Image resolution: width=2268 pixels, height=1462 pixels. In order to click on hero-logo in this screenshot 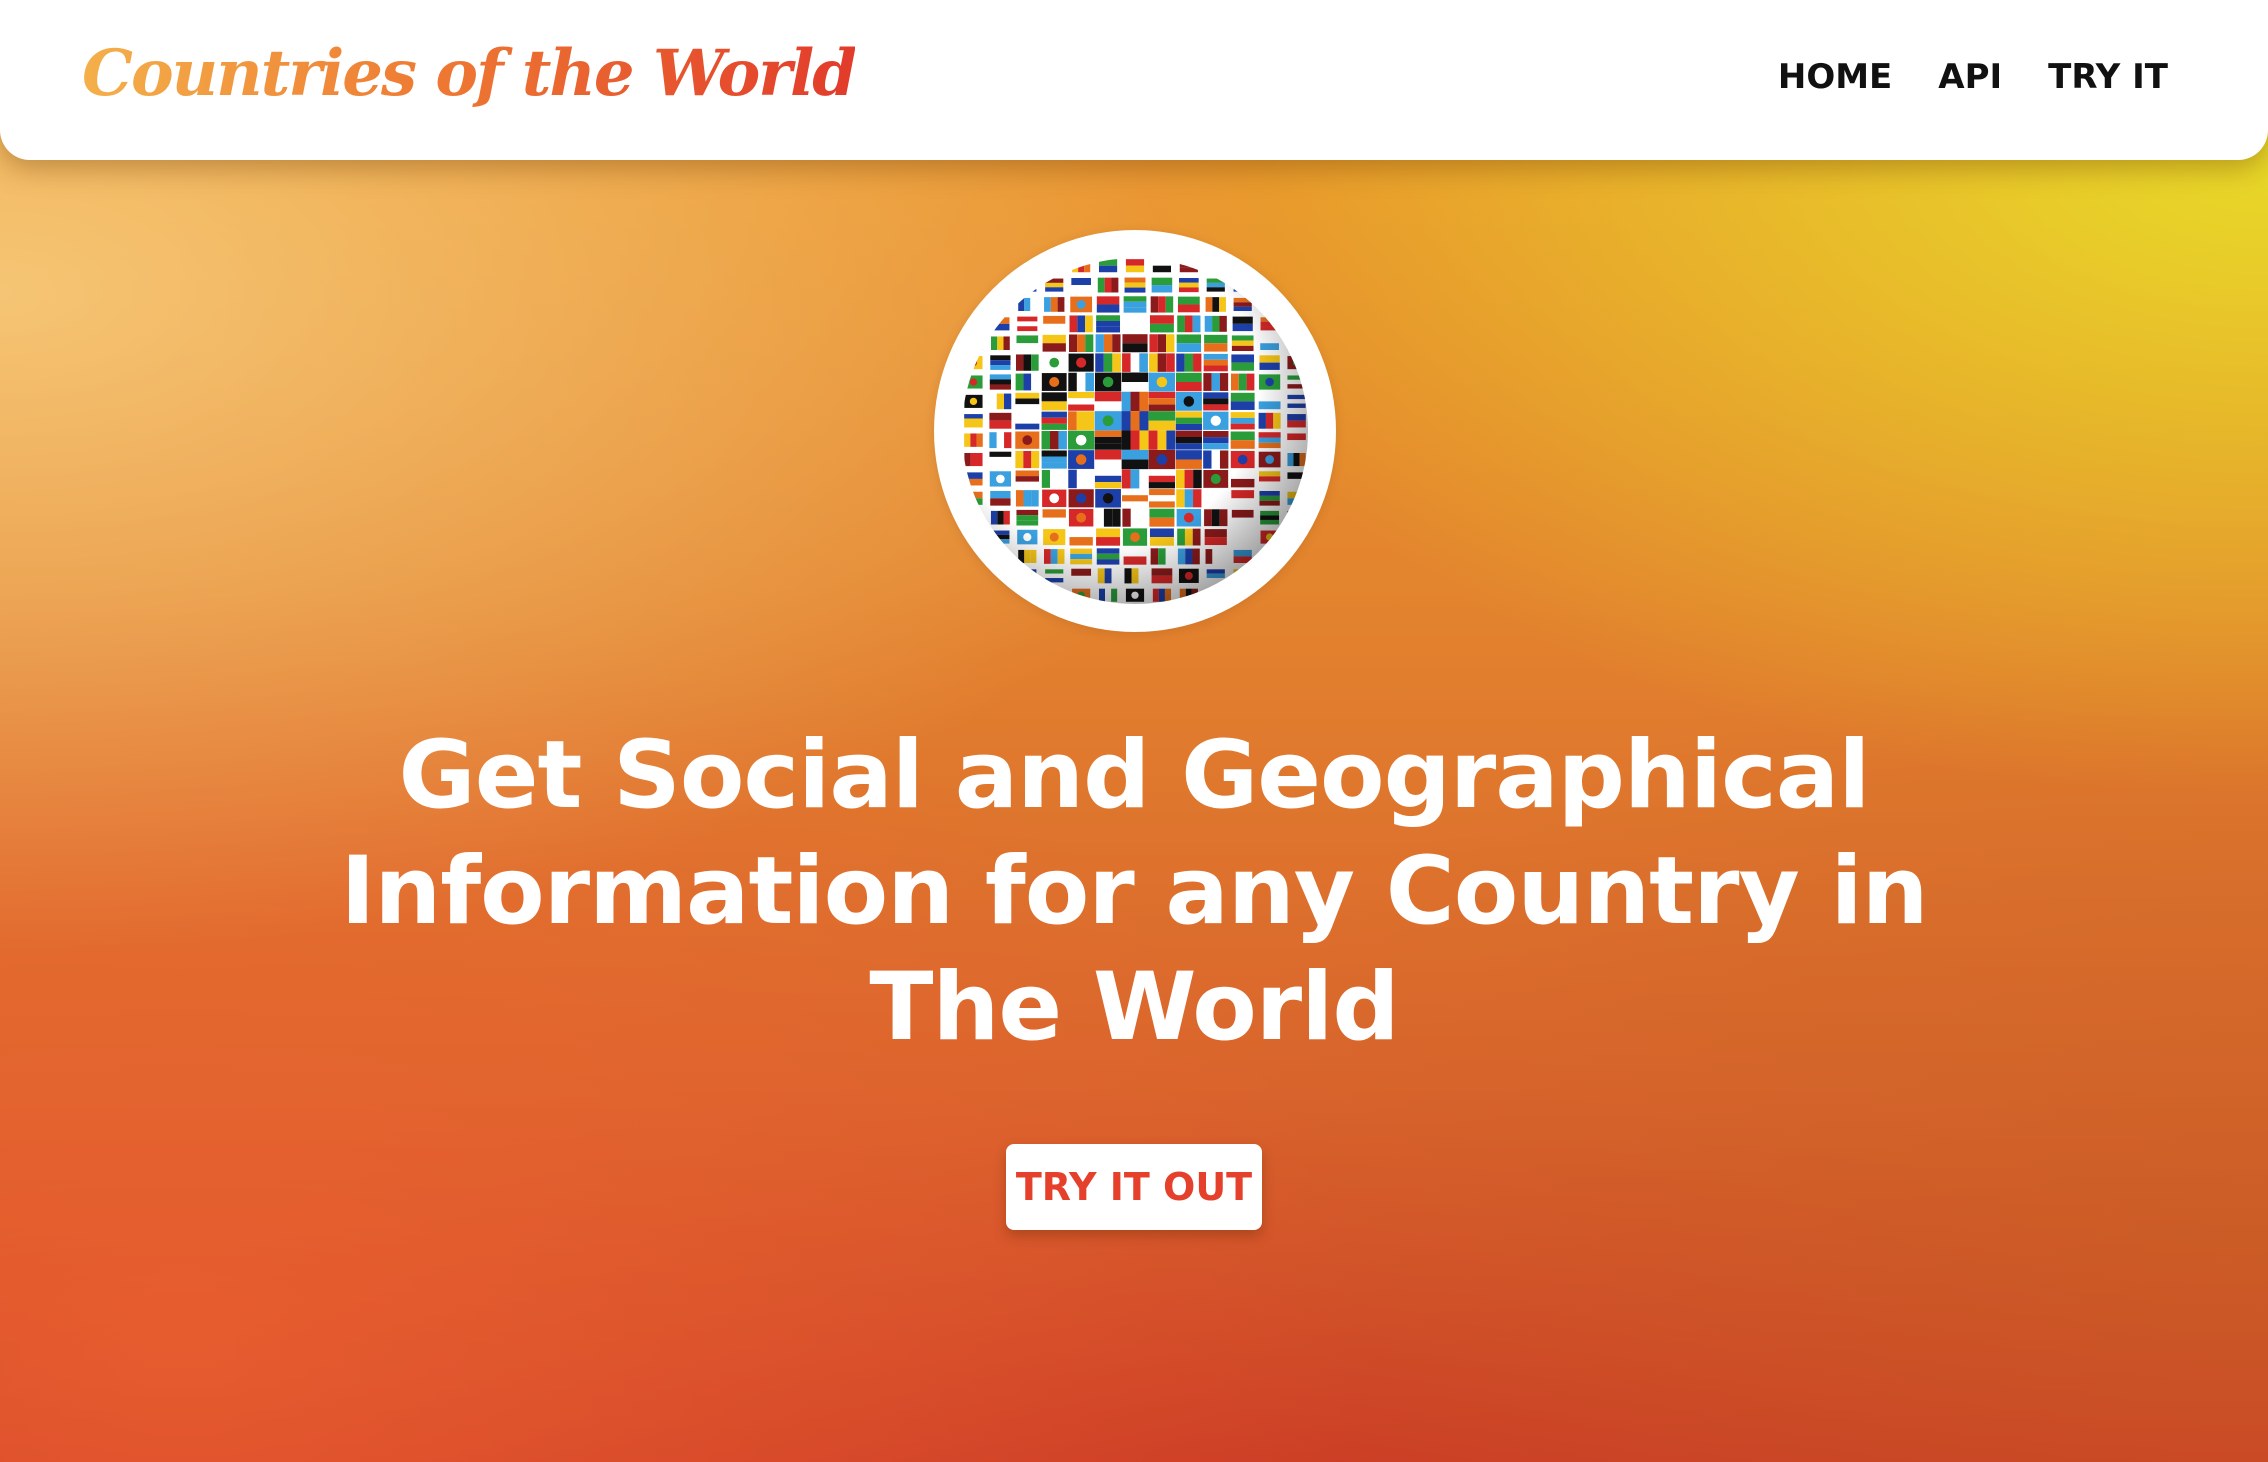, I will do `click(1135, 431)`.